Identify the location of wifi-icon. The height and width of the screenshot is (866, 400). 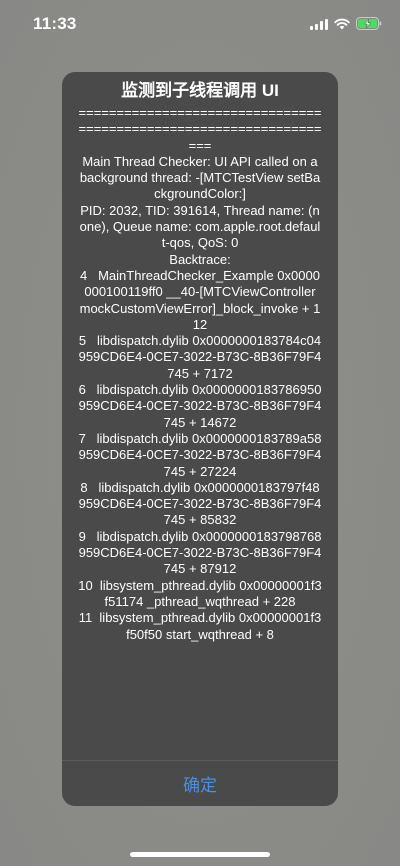
(342, 24).